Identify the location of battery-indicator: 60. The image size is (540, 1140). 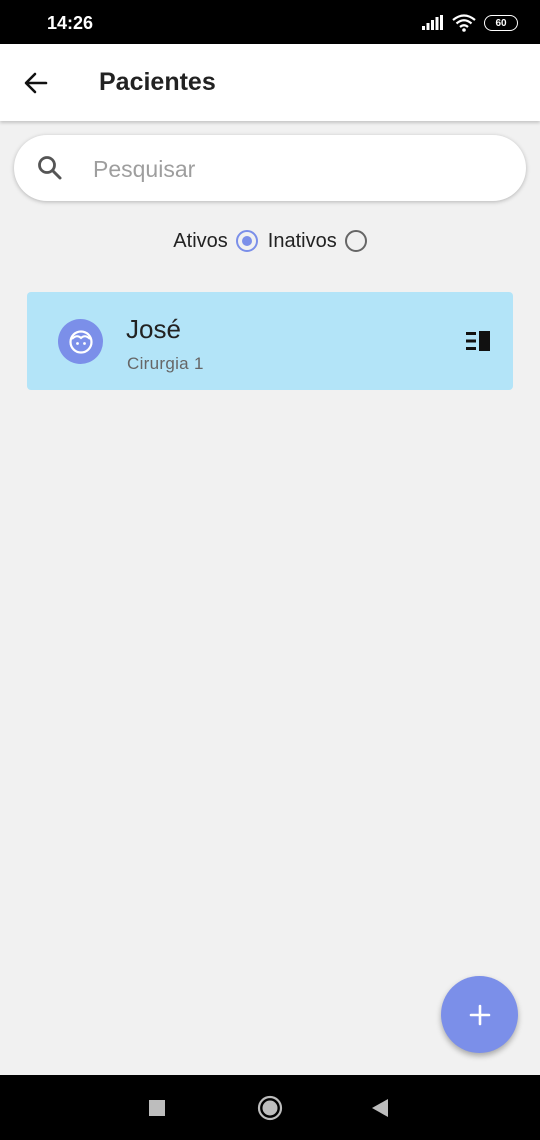
(501, 23).